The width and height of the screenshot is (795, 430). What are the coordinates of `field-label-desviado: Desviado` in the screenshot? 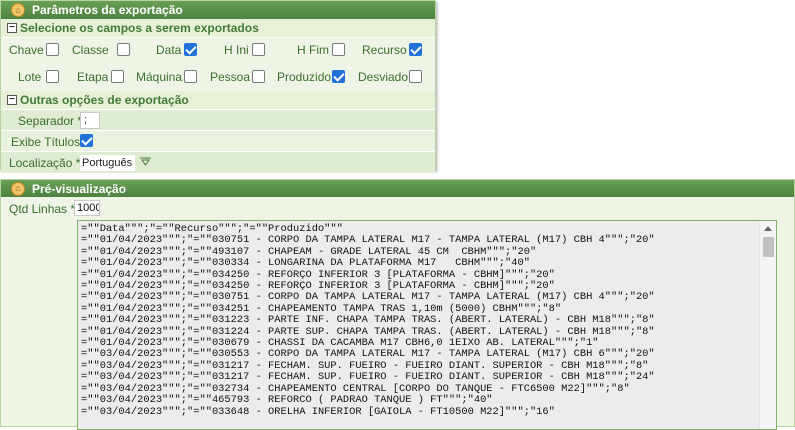 It's located at (383, 77).